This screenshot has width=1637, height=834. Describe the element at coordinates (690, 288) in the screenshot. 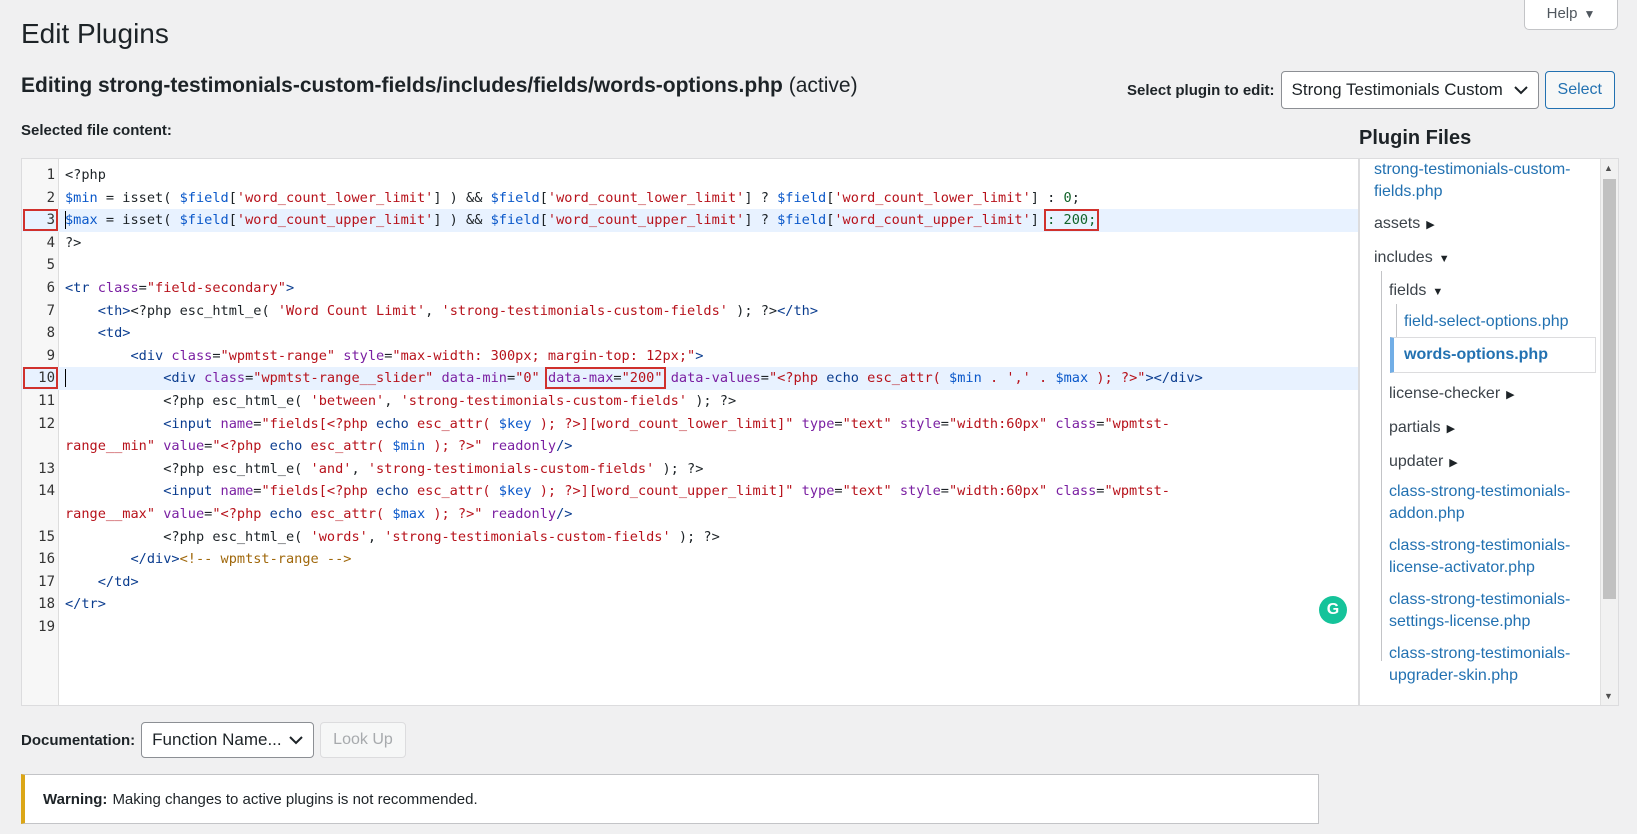

I see `code-line-6: 6 <tr class="field-secondary">` at that location.